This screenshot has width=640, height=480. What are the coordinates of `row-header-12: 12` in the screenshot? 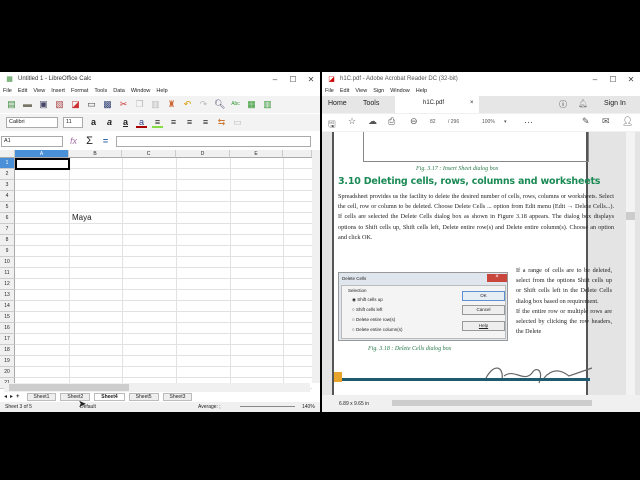 It's located at (7, 284).